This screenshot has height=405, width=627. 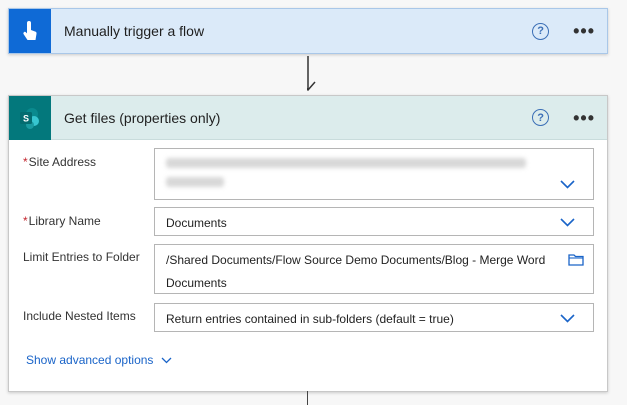 What do you see at coordinates (308, 117) in the screenshot?
I see `get-files-card-header: S Get files (properties only) ? •••` at bounding box center [308, 117].